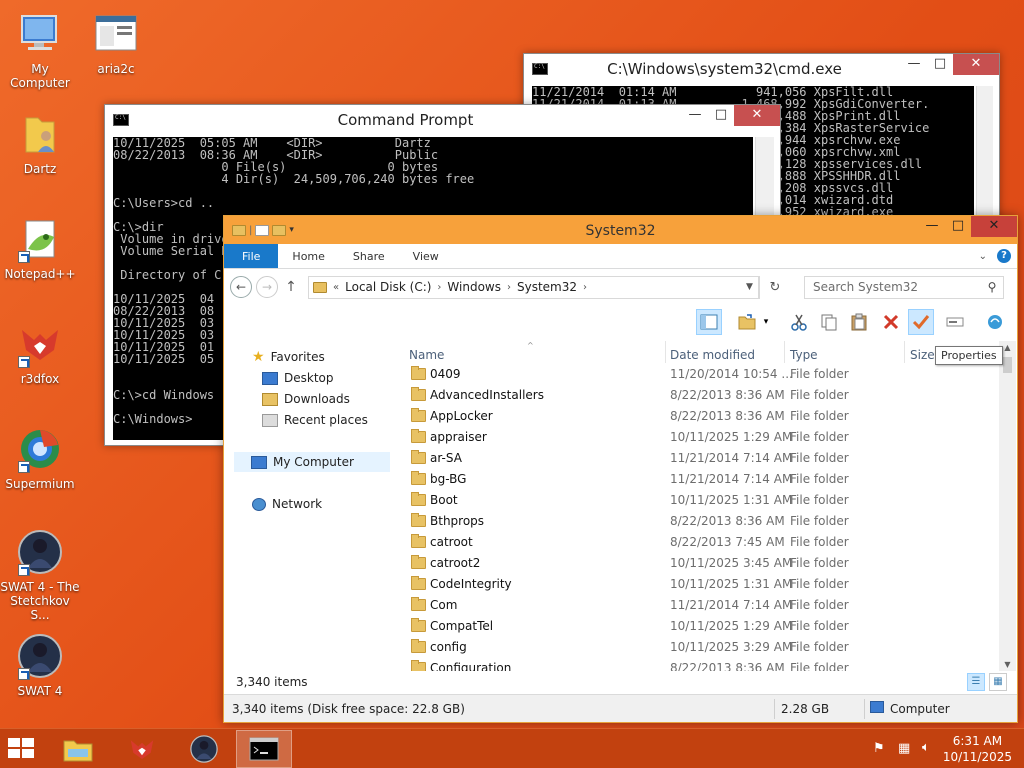 The height and width of the screenshot is (768, 1024). What do you see at coordinates (689, 521) in the screenshot?
I see `table-row: Bthprops 8/22/2013 8:36 AM File folder` at bounding box center [689, 521].